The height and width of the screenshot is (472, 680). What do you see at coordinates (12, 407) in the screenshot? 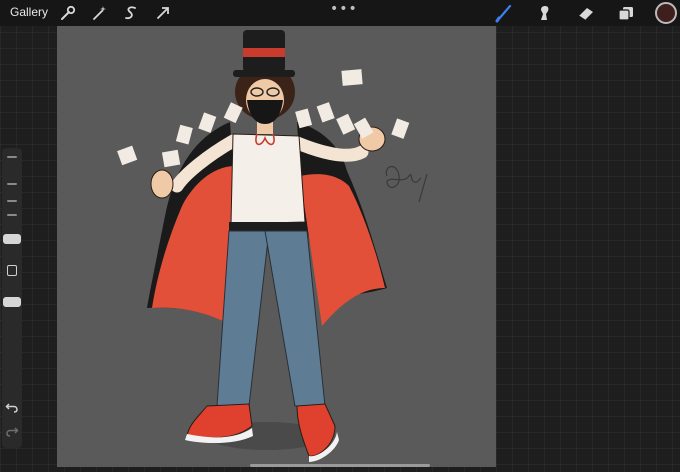
I see `undo-icon` at bounding box center [12, 407].